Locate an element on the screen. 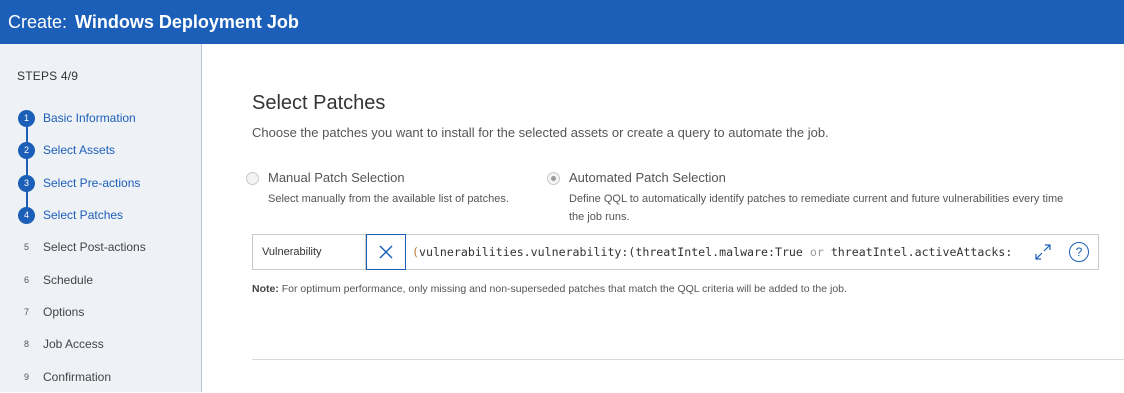 This screenshot has height=393, width=1124. help-icon: ? is located at coordinates (1079, 252).